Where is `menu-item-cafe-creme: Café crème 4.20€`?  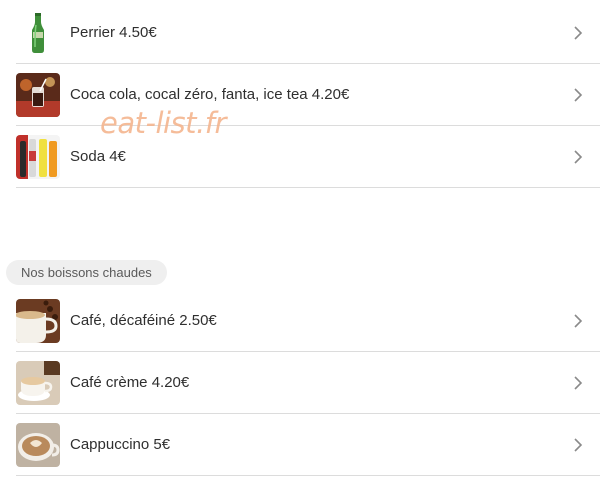
menu-item-cafe-creme: Café crème 4.20€ is located at coordinates (300, 383).